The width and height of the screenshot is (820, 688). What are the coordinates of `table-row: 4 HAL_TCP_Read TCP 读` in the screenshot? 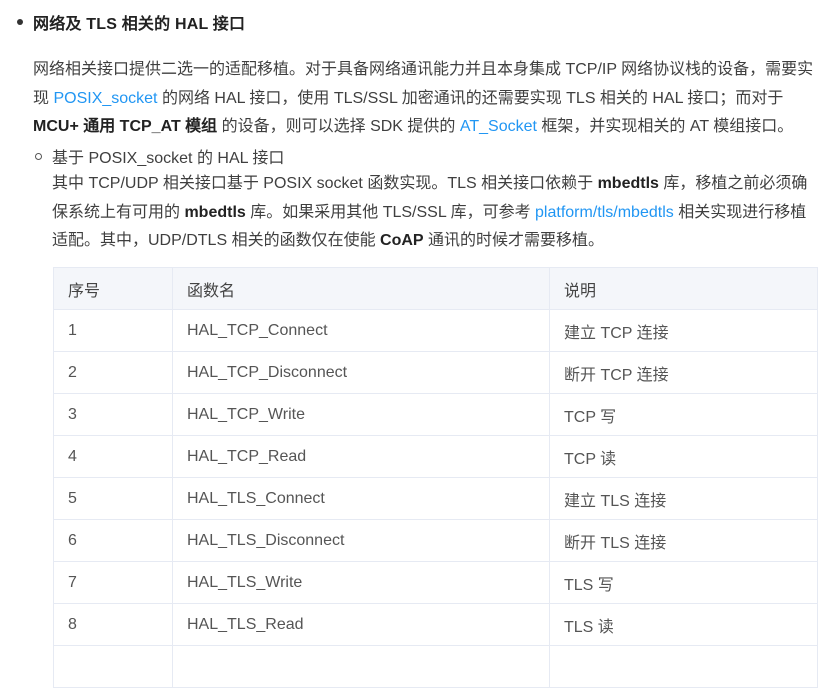 It's located at (435, 456).